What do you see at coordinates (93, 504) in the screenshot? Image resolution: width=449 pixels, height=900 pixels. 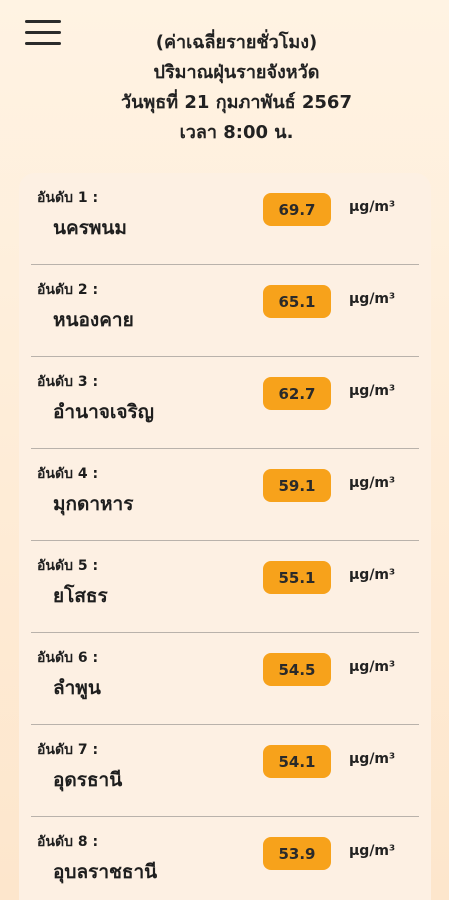 I see `province-name: มุกดาหาร` at bounding box center [93, 504].